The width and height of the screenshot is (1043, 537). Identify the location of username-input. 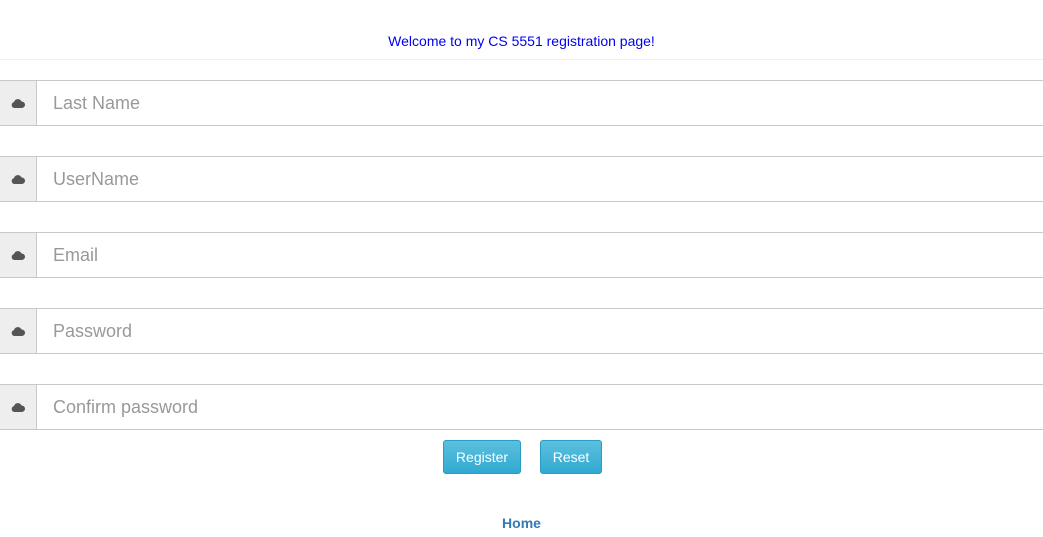
(540, 179).